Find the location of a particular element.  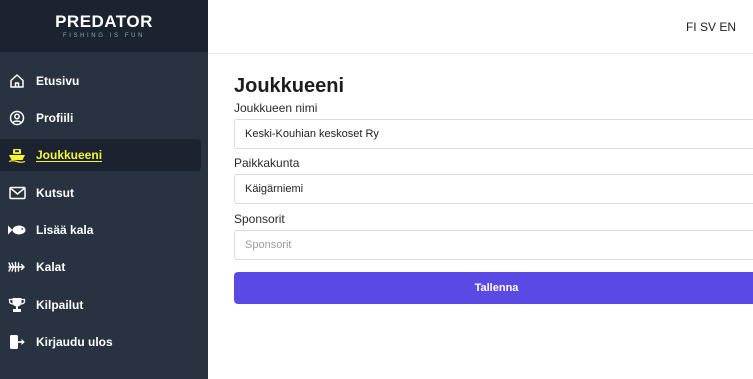

sidebar-item-kirjaudu-ulos: Kirjaudu ulos is located at coordinates (100, 342).